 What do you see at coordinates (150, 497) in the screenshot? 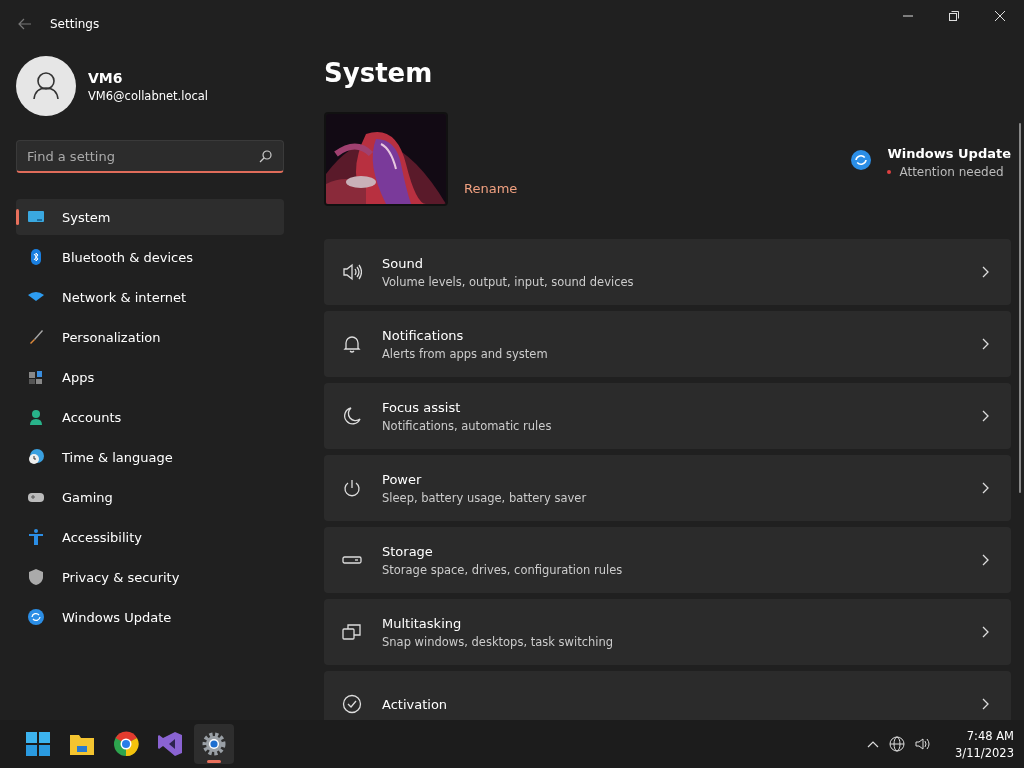
I see `sidebar-item: Gaming` at bounding box center [150, 497].